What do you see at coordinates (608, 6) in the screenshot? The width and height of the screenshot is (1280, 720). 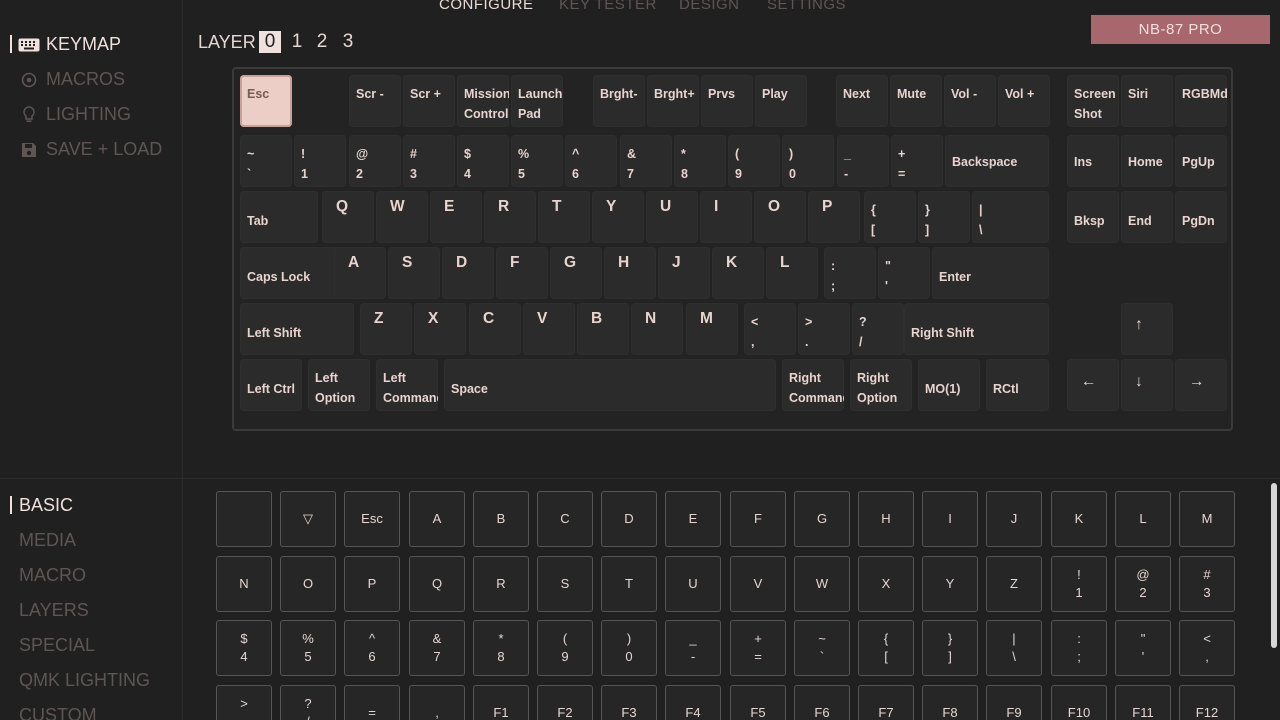 I see `tab-key-tester: KEY TESTER` at bounding box center [608, 6].